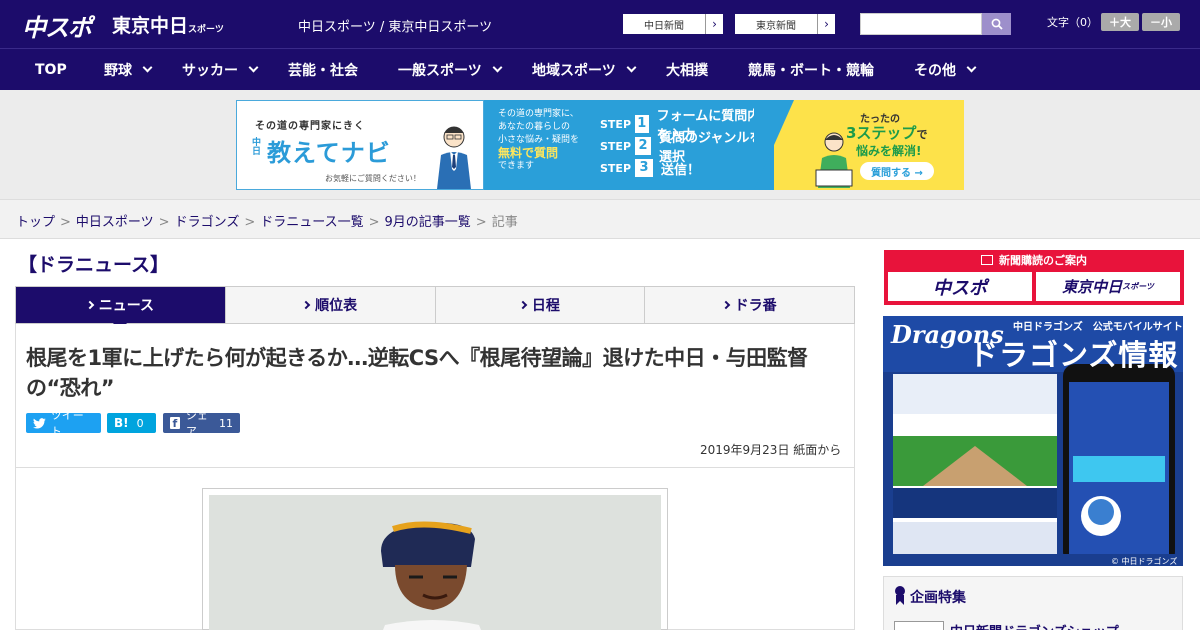 The image size is (1200, 630). What do you see at coordinates (323, 69) in the screenshot?
I see `nav-item-entertainment: 芸能・社会` at bounding box center [323, 69].